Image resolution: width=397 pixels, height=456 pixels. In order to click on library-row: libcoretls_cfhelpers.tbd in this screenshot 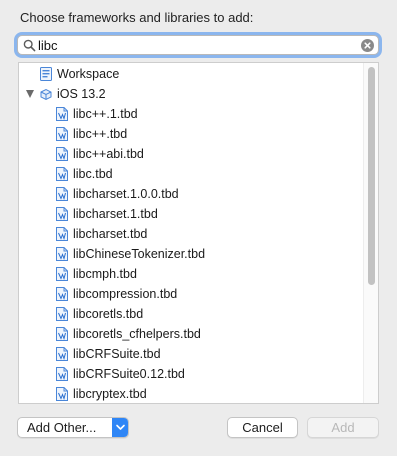, I will do `click(191, 334)`.